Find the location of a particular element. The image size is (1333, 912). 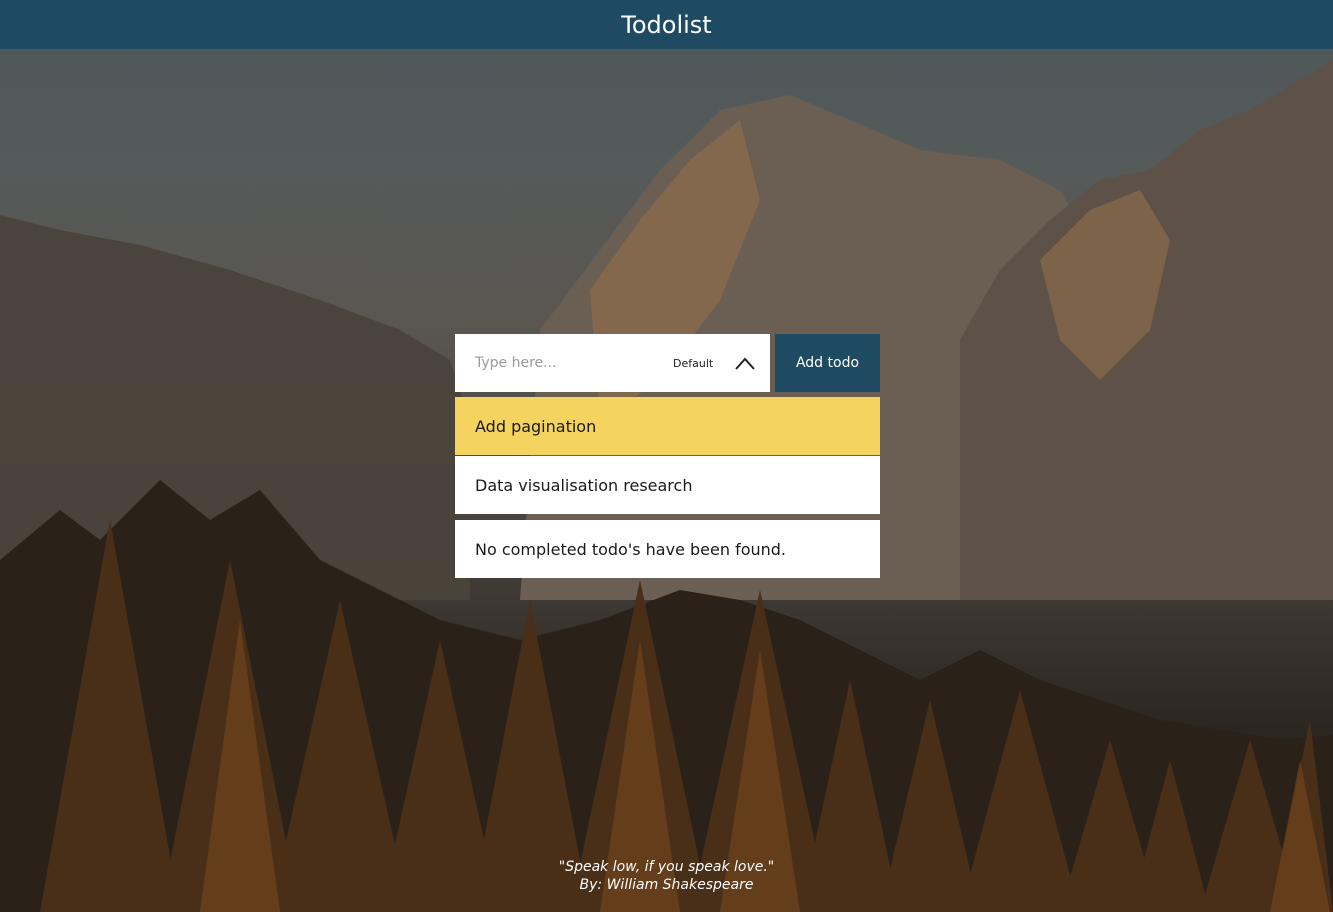

todo-item-label: Add pagination is located at coordinates (536, 426).